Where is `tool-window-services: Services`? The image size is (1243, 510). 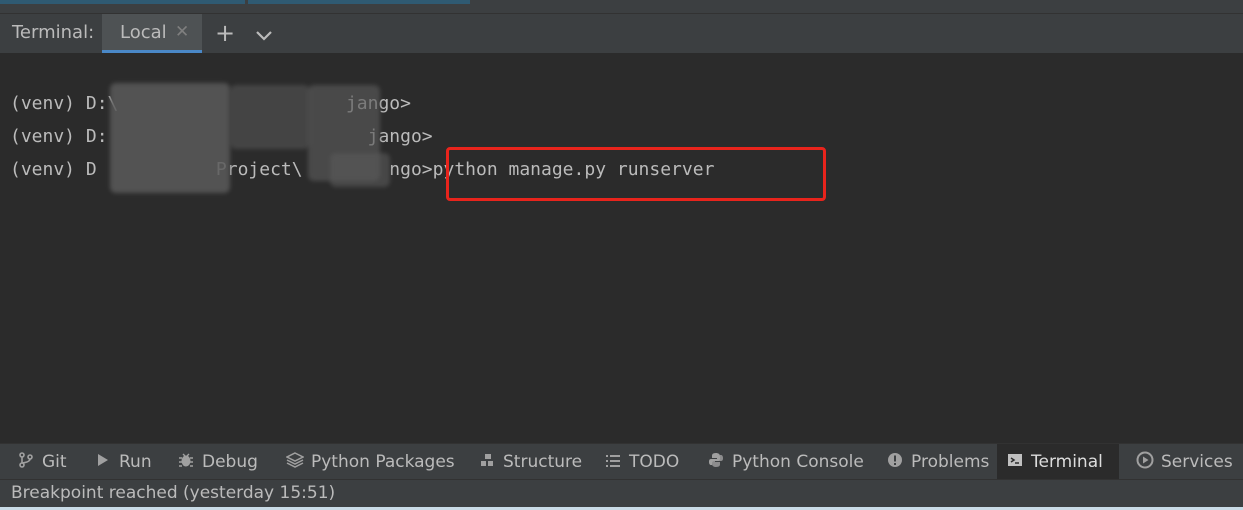
tool-window-services: Services is located at coordinates (1184, 462).